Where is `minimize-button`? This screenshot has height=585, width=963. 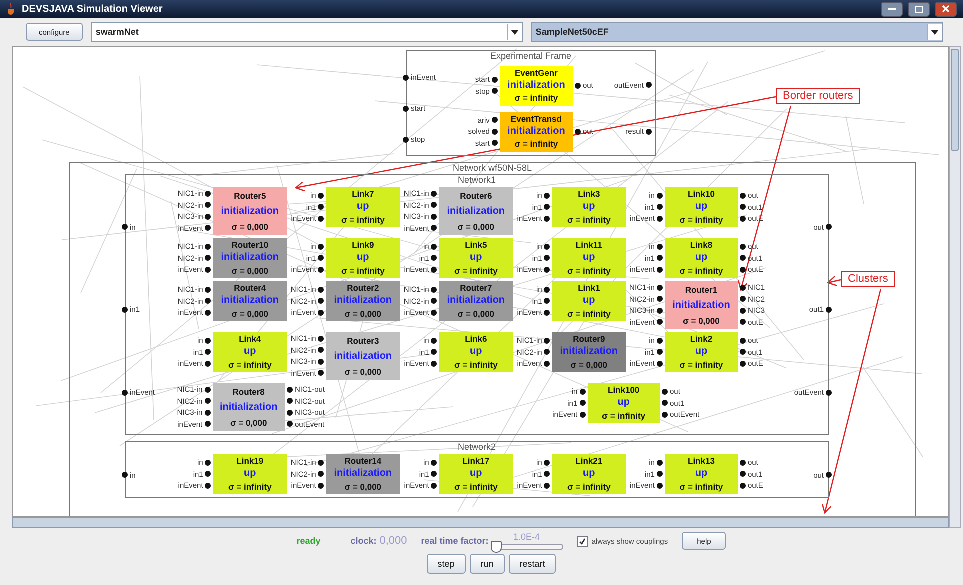
minimize-button is located at coordinates (892, 9).